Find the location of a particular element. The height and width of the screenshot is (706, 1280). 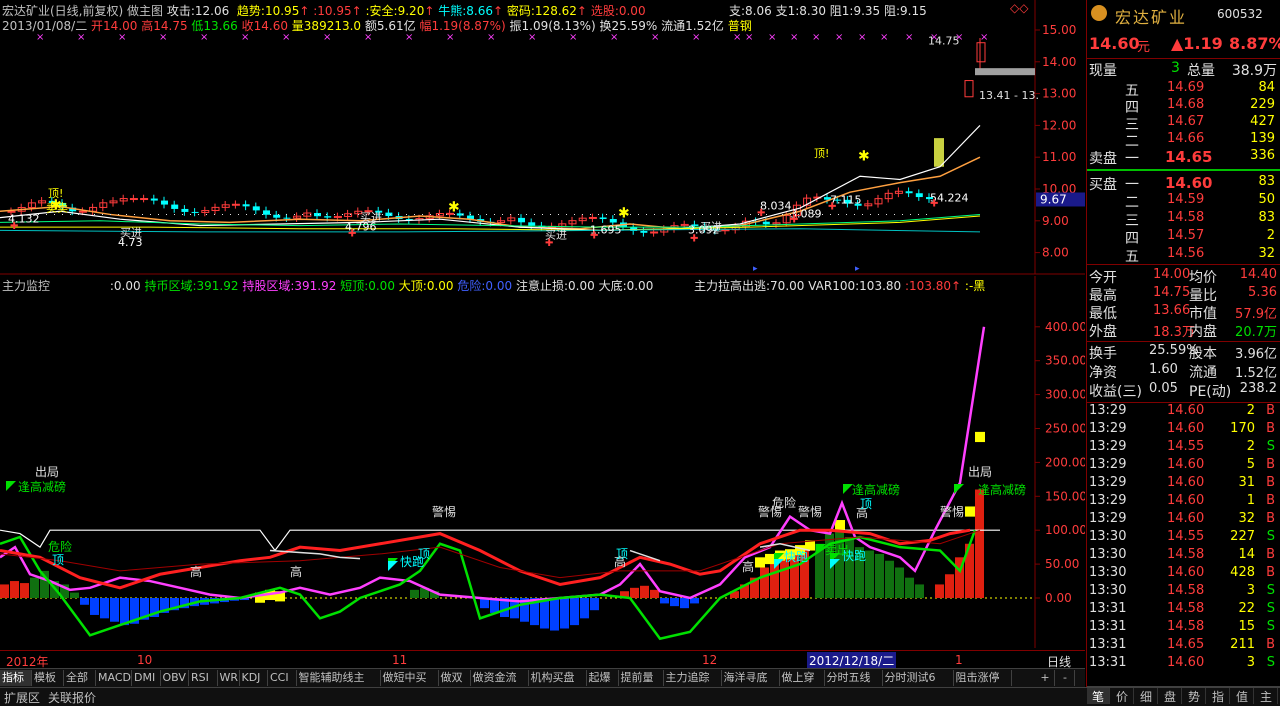

indicator-tab: 做资金流 is located at coordinates (500, 678).